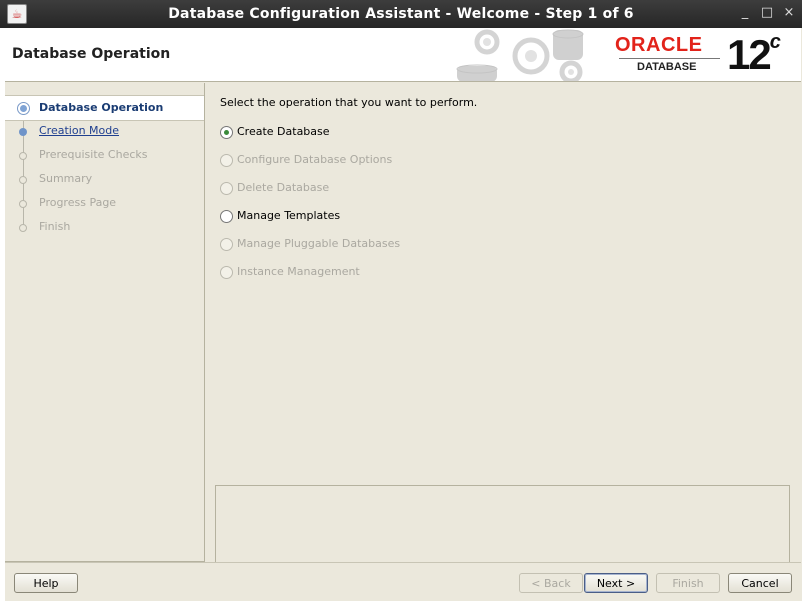 This screenshot has width=802, height=601. Describe the element at coordinates (520, 55) in the screenshot. I see `gears-graphic-icon` at that location.